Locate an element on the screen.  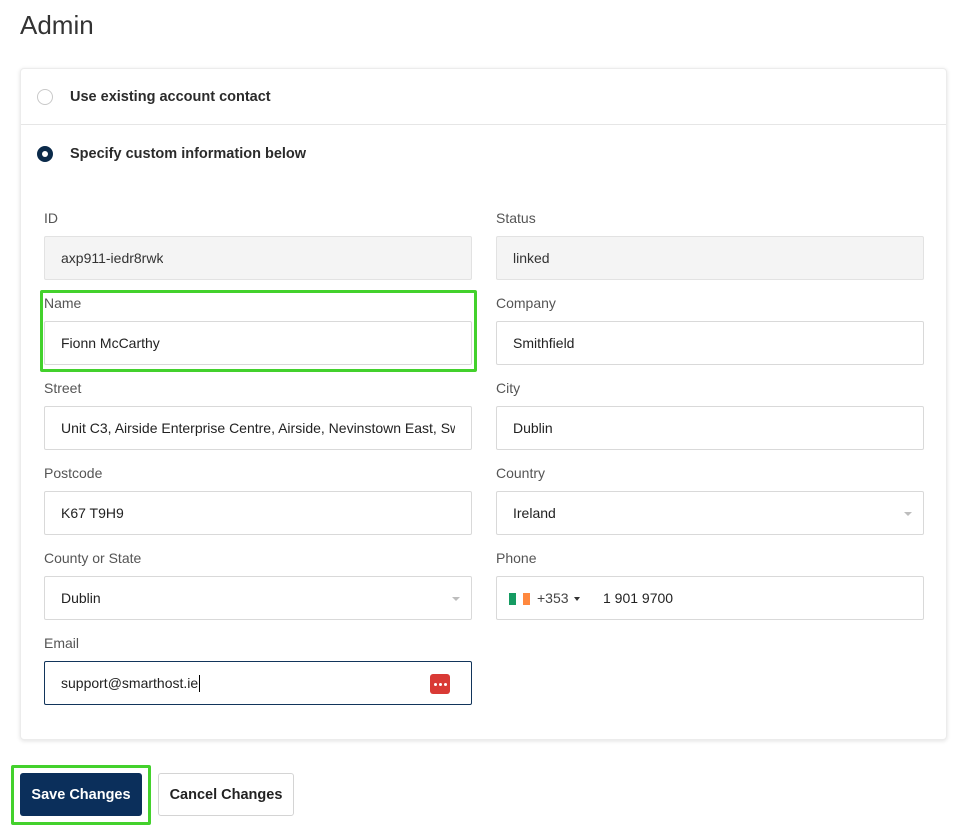
company-input: Smithfield is located at coordinates (710, 343).